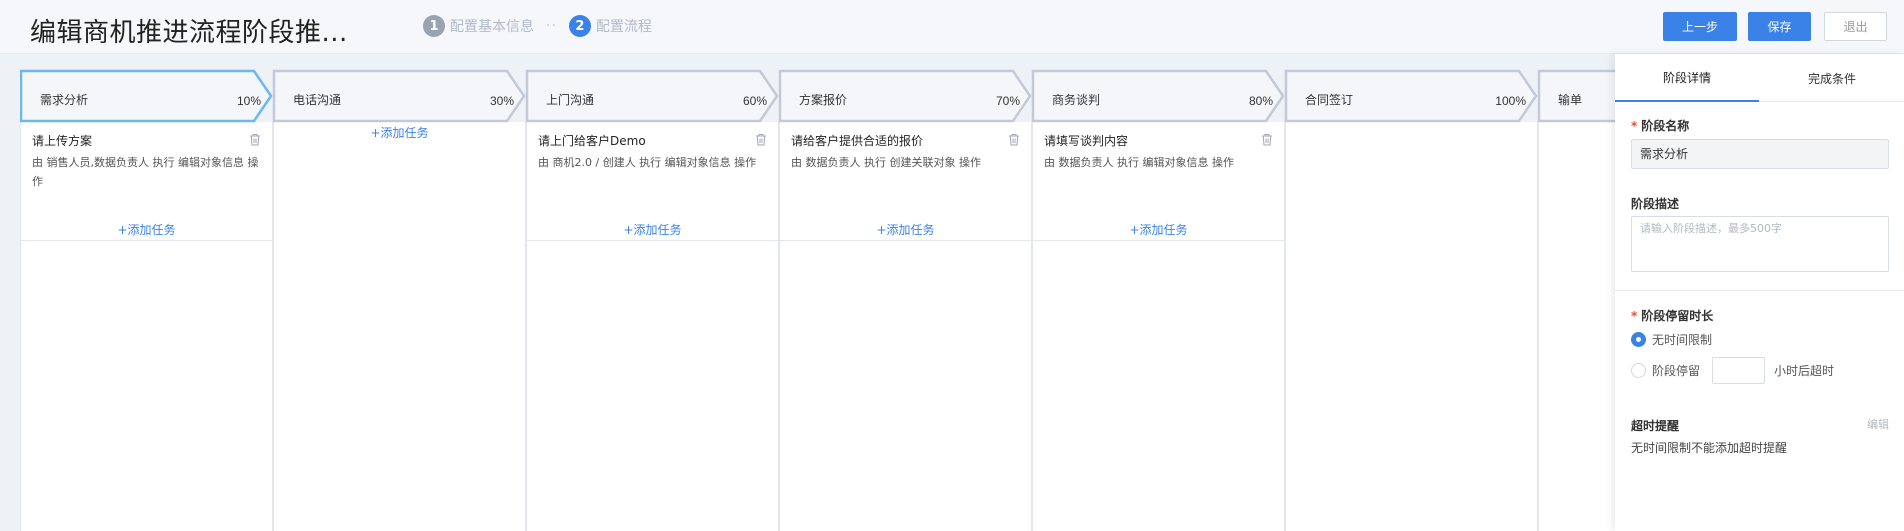 This screenshot has height=531, width=1904. I want to click on stage-name: 商务谈判, so click(1076, 100).